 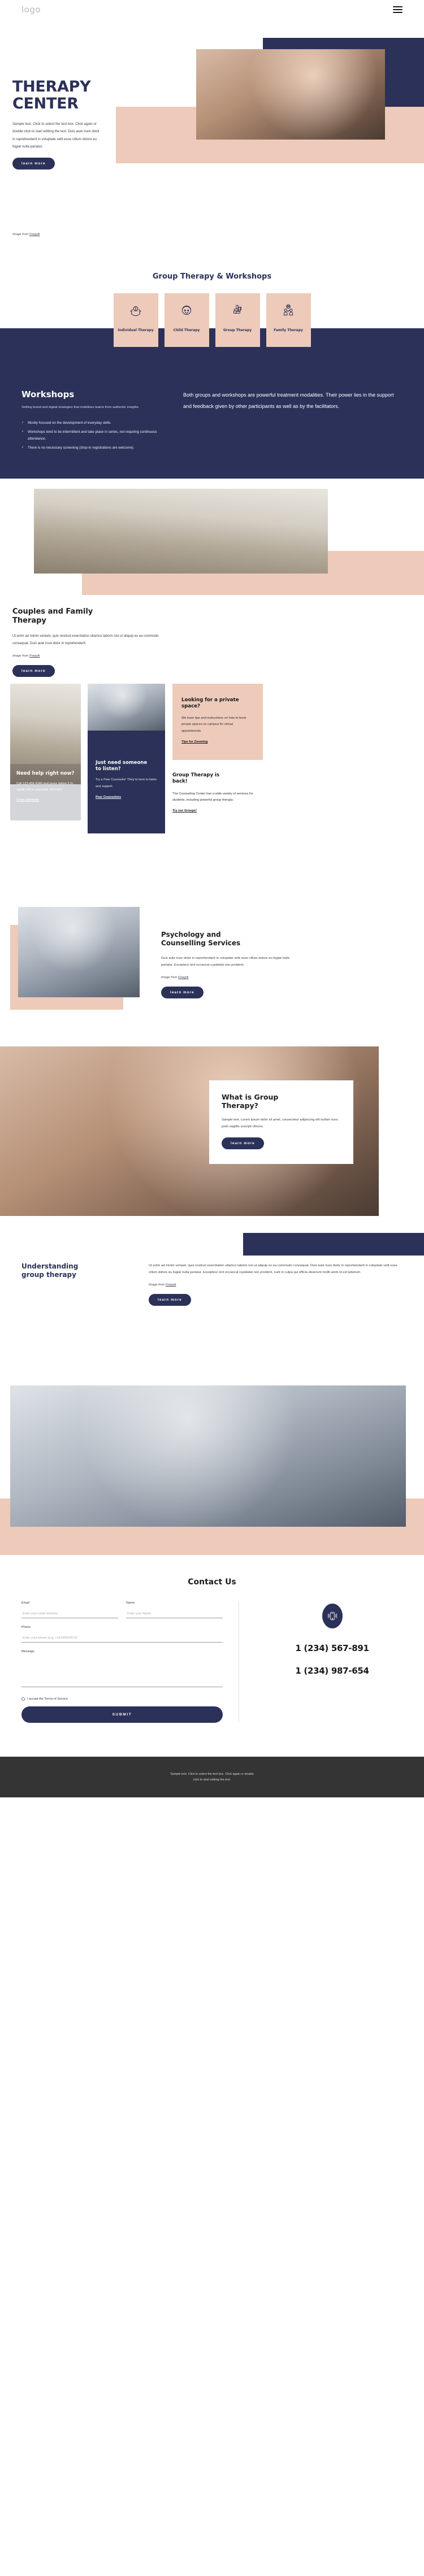 What do you see at coordinates (52, 87) in the screenshot?
I see `hero-title-line-1: THERAPY` at bounding box center [52, 87].